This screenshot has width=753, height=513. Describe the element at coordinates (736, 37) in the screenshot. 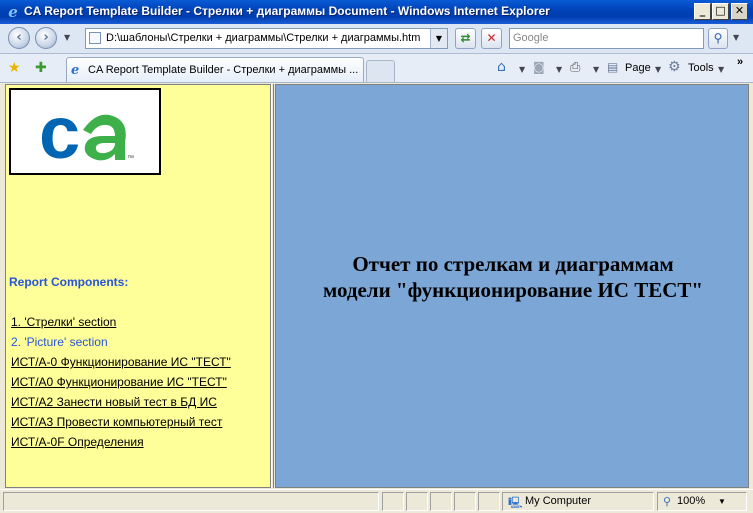

I see `search-options-icon: ▼` at that location.